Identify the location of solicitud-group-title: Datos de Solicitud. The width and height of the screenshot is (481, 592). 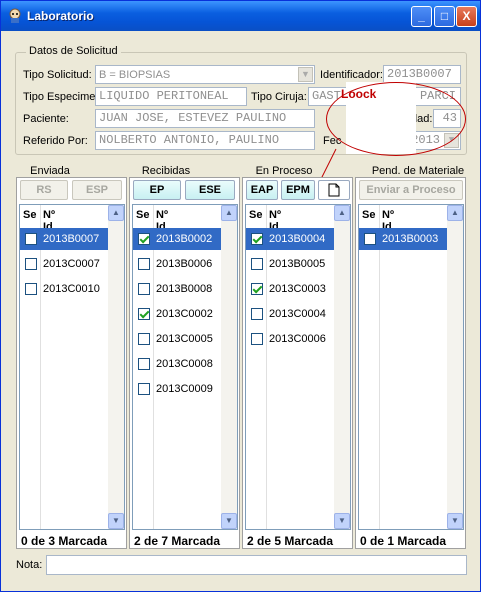
(73, 51).